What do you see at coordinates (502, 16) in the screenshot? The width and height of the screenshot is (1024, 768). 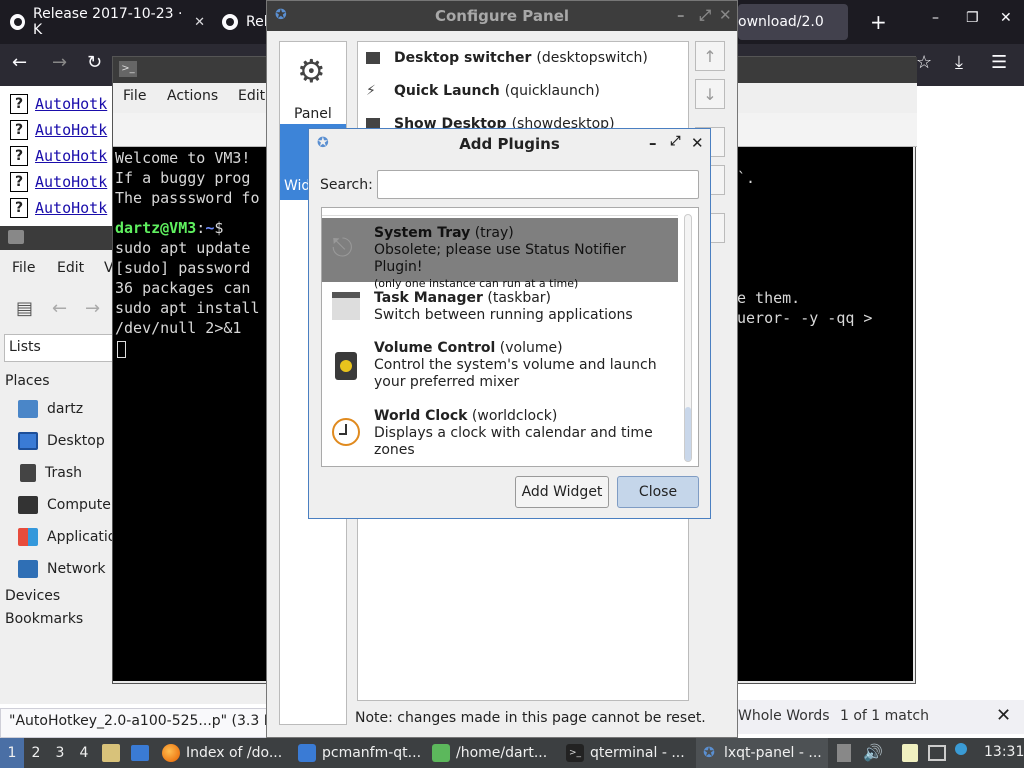 I see `window-title: Configure Panel` at bounding box center [502, 16].